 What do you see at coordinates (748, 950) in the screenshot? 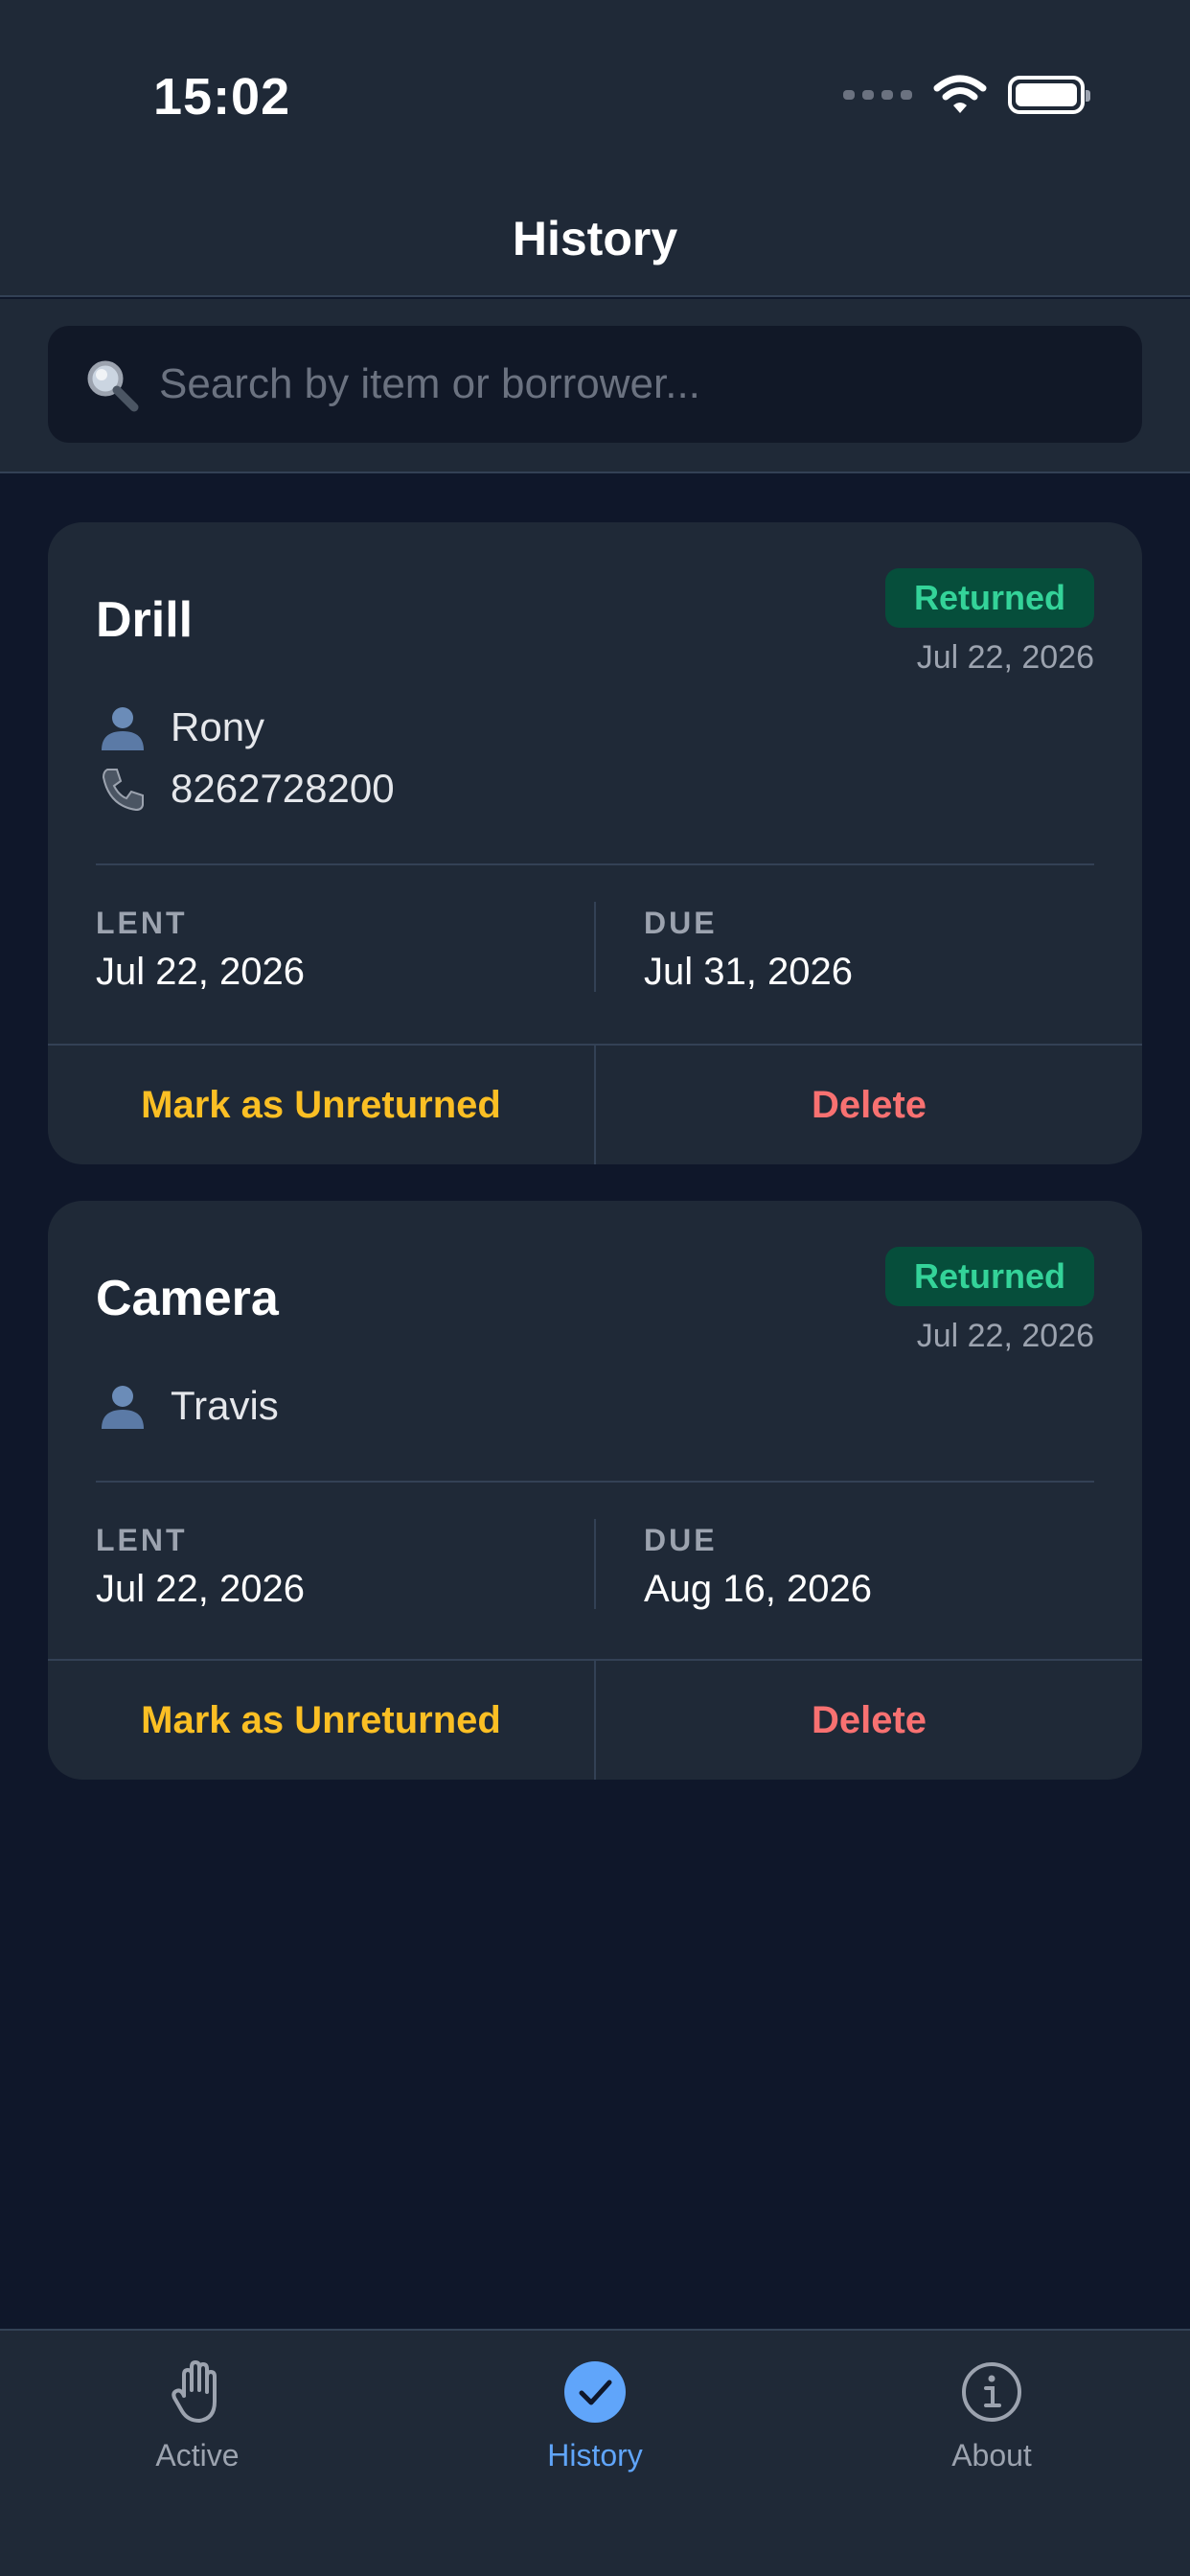
I see `due-column: DUE Jul 31, 2026` at bounding box center [748, 950].